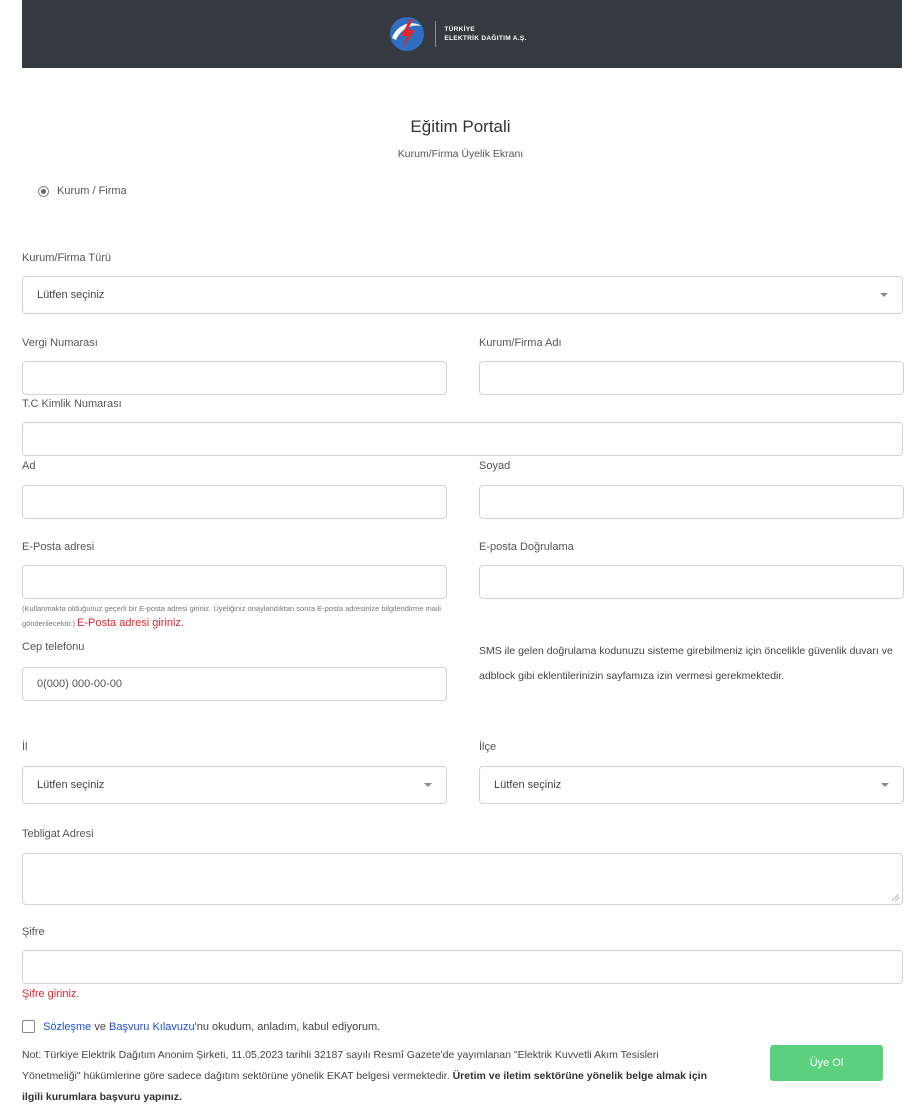  Describe the element at coordinates (462, 439) in the screenshot. I see `tc-id-input` at that location.